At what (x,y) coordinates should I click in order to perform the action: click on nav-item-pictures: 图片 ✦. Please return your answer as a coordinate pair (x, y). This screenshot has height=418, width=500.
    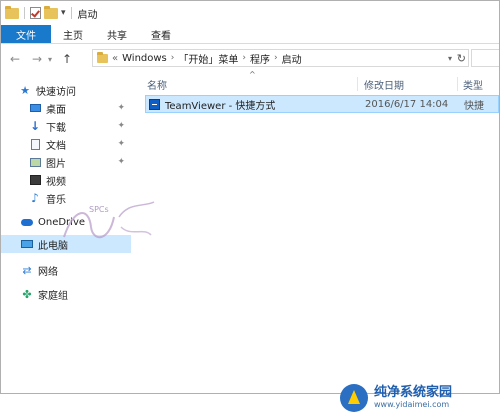
    Looking at the image, I should click on (66, 162).